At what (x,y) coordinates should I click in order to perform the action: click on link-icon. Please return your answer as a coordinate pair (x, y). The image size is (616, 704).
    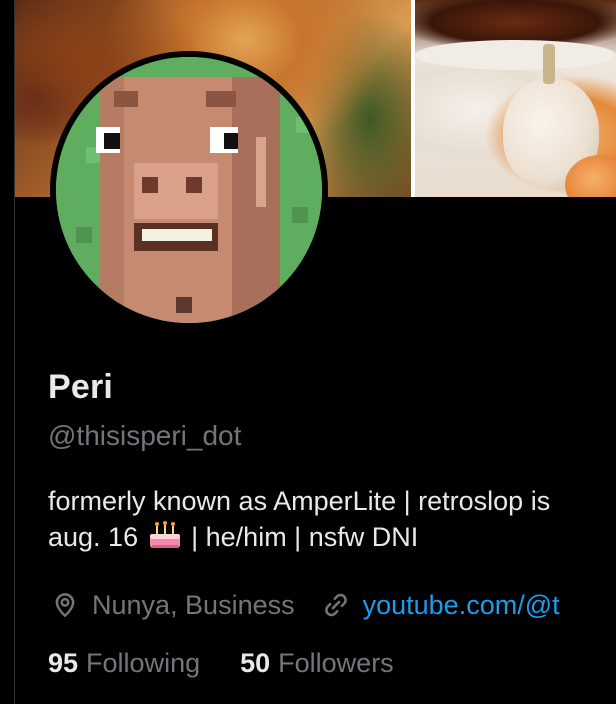
    Looking at the image, I should click on (335, 605).